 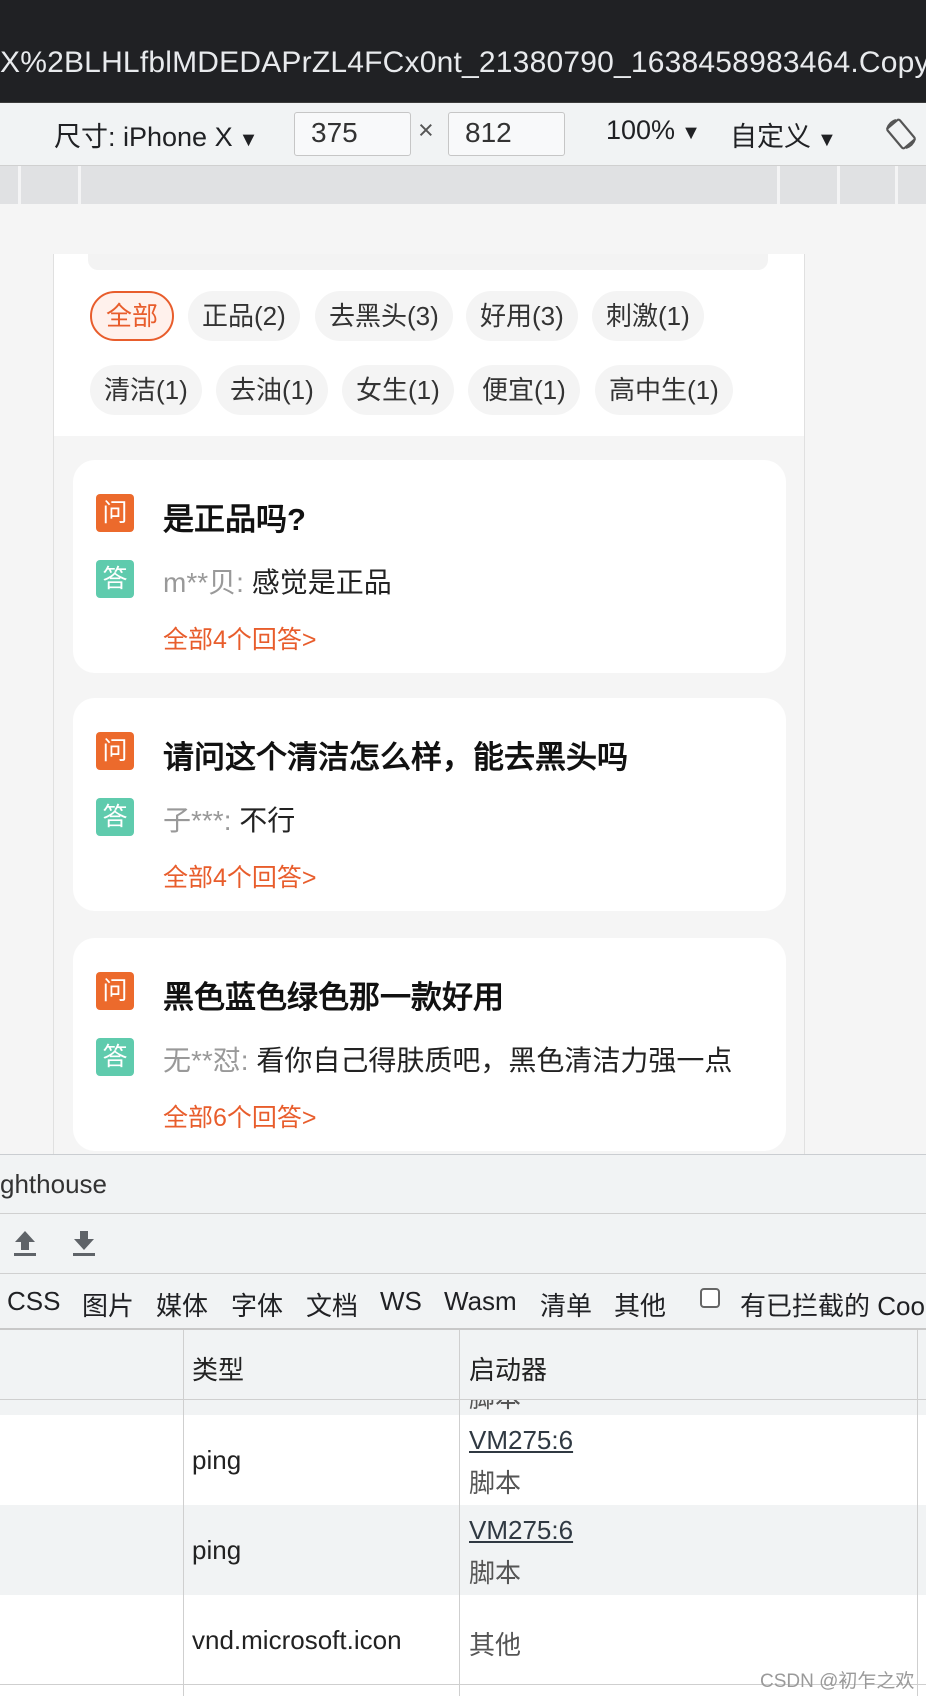 I want to click on zoom-select: 100% ▼, so click(x=653, y=130).